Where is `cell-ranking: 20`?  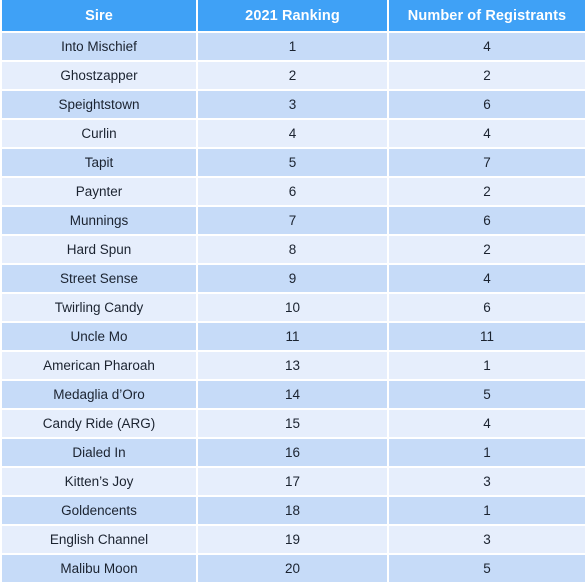
cell-ranking: 20 is located at coordinates (293, 569).